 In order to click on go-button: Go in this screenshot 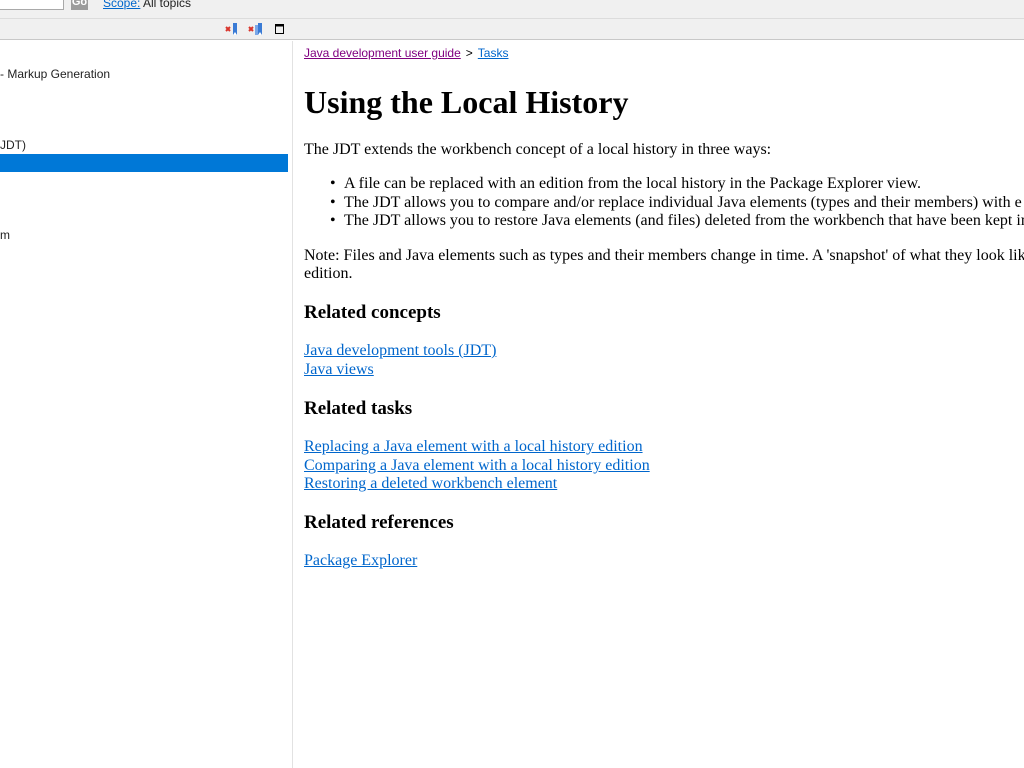, I will do `click(79, 5)`.